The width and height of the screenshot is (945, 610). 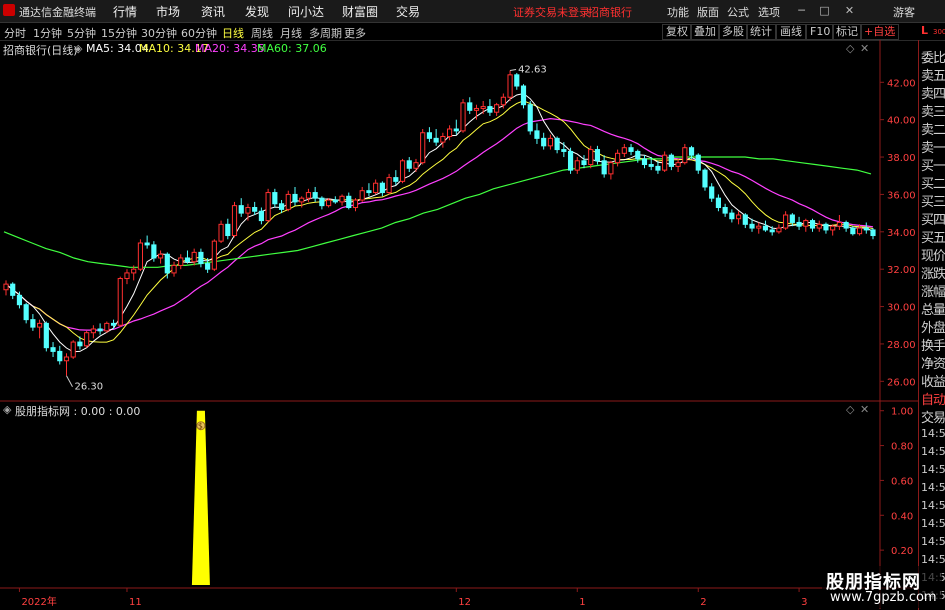 I want to click on restore-rights-button: 复权, so click(x=677, y=32).